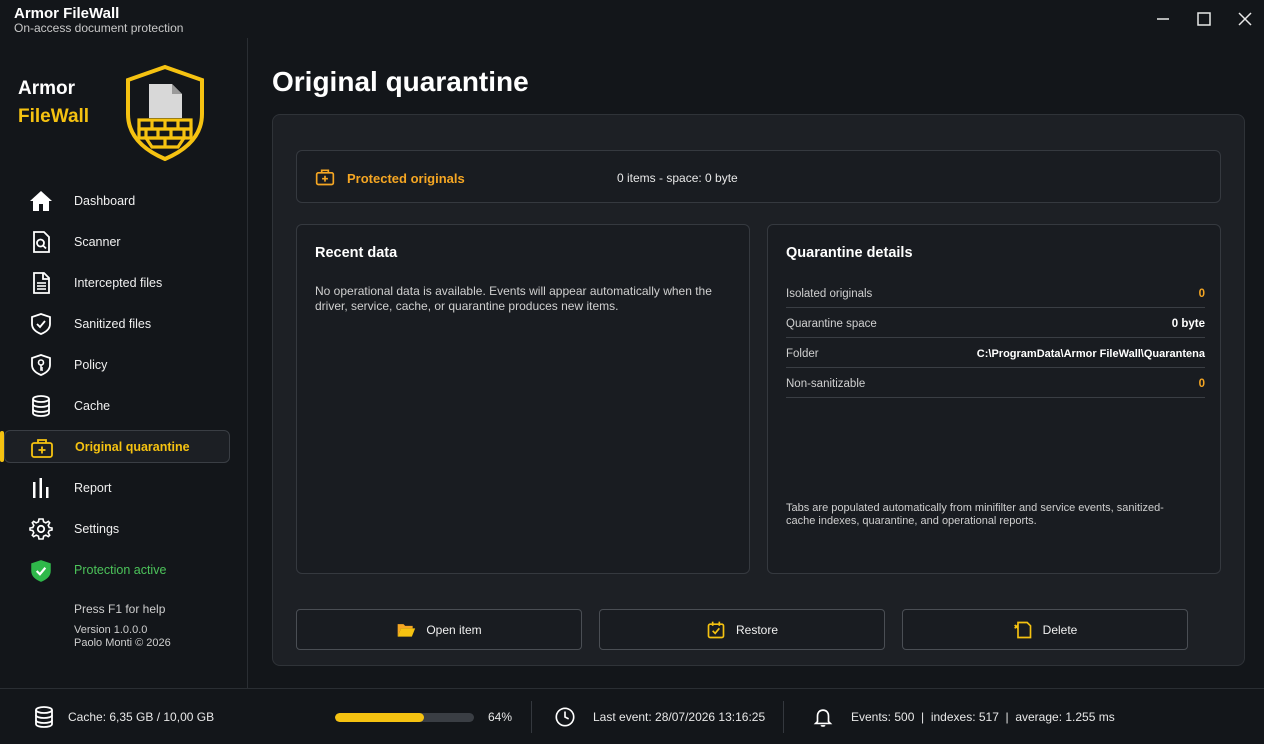 The height and width of the screenshot is (744, 1264). I want to click on detail-value: C:\ProgramData\Armor FileWall\Quarantena, so click(1090, 354).